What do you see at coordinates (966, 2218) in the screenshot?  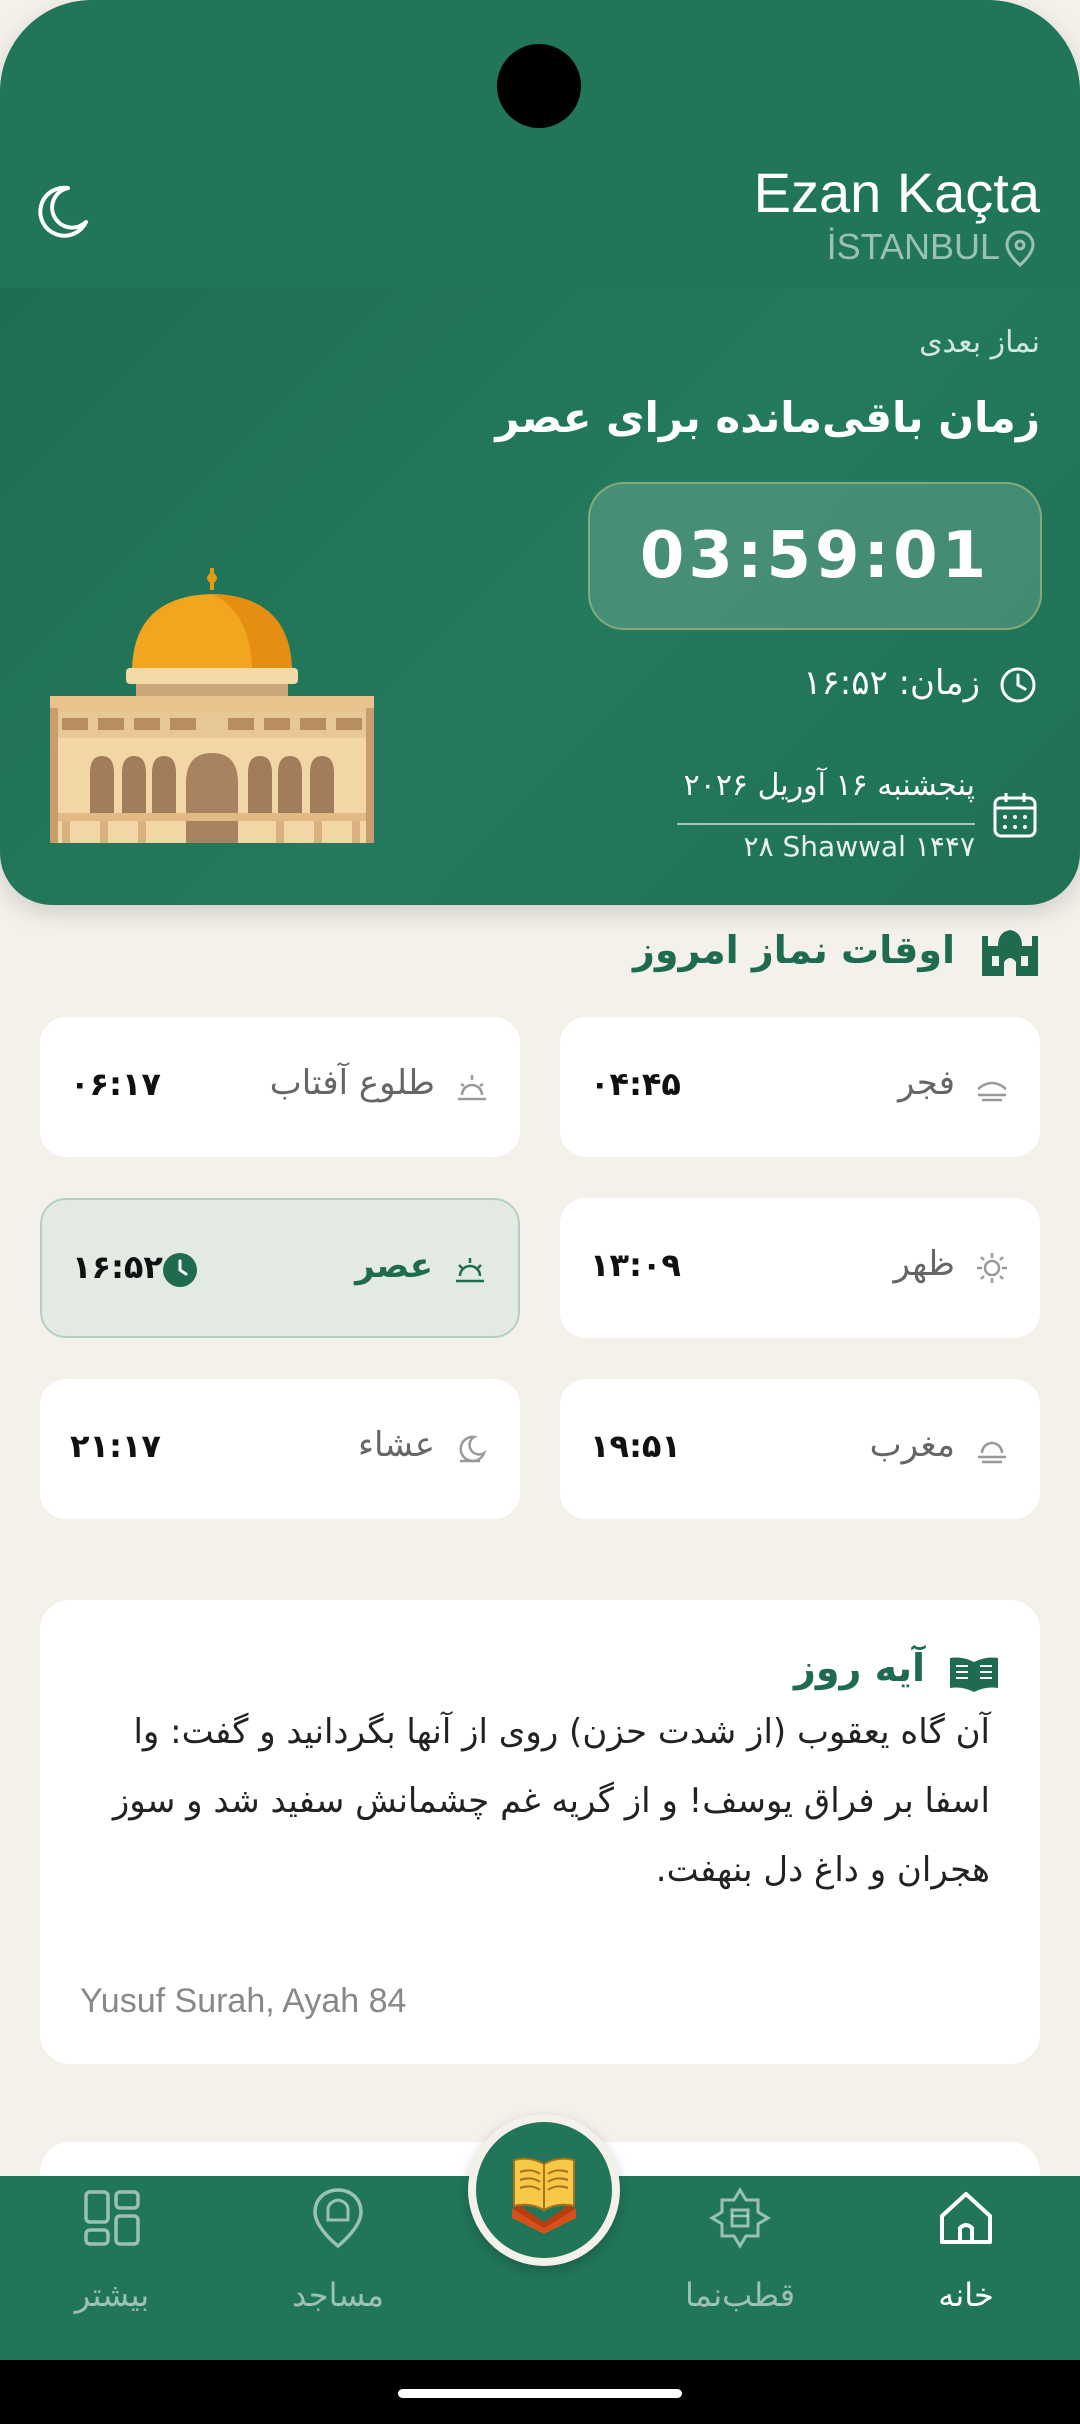 I see `home-icon` at bounding box center [966, 2218].